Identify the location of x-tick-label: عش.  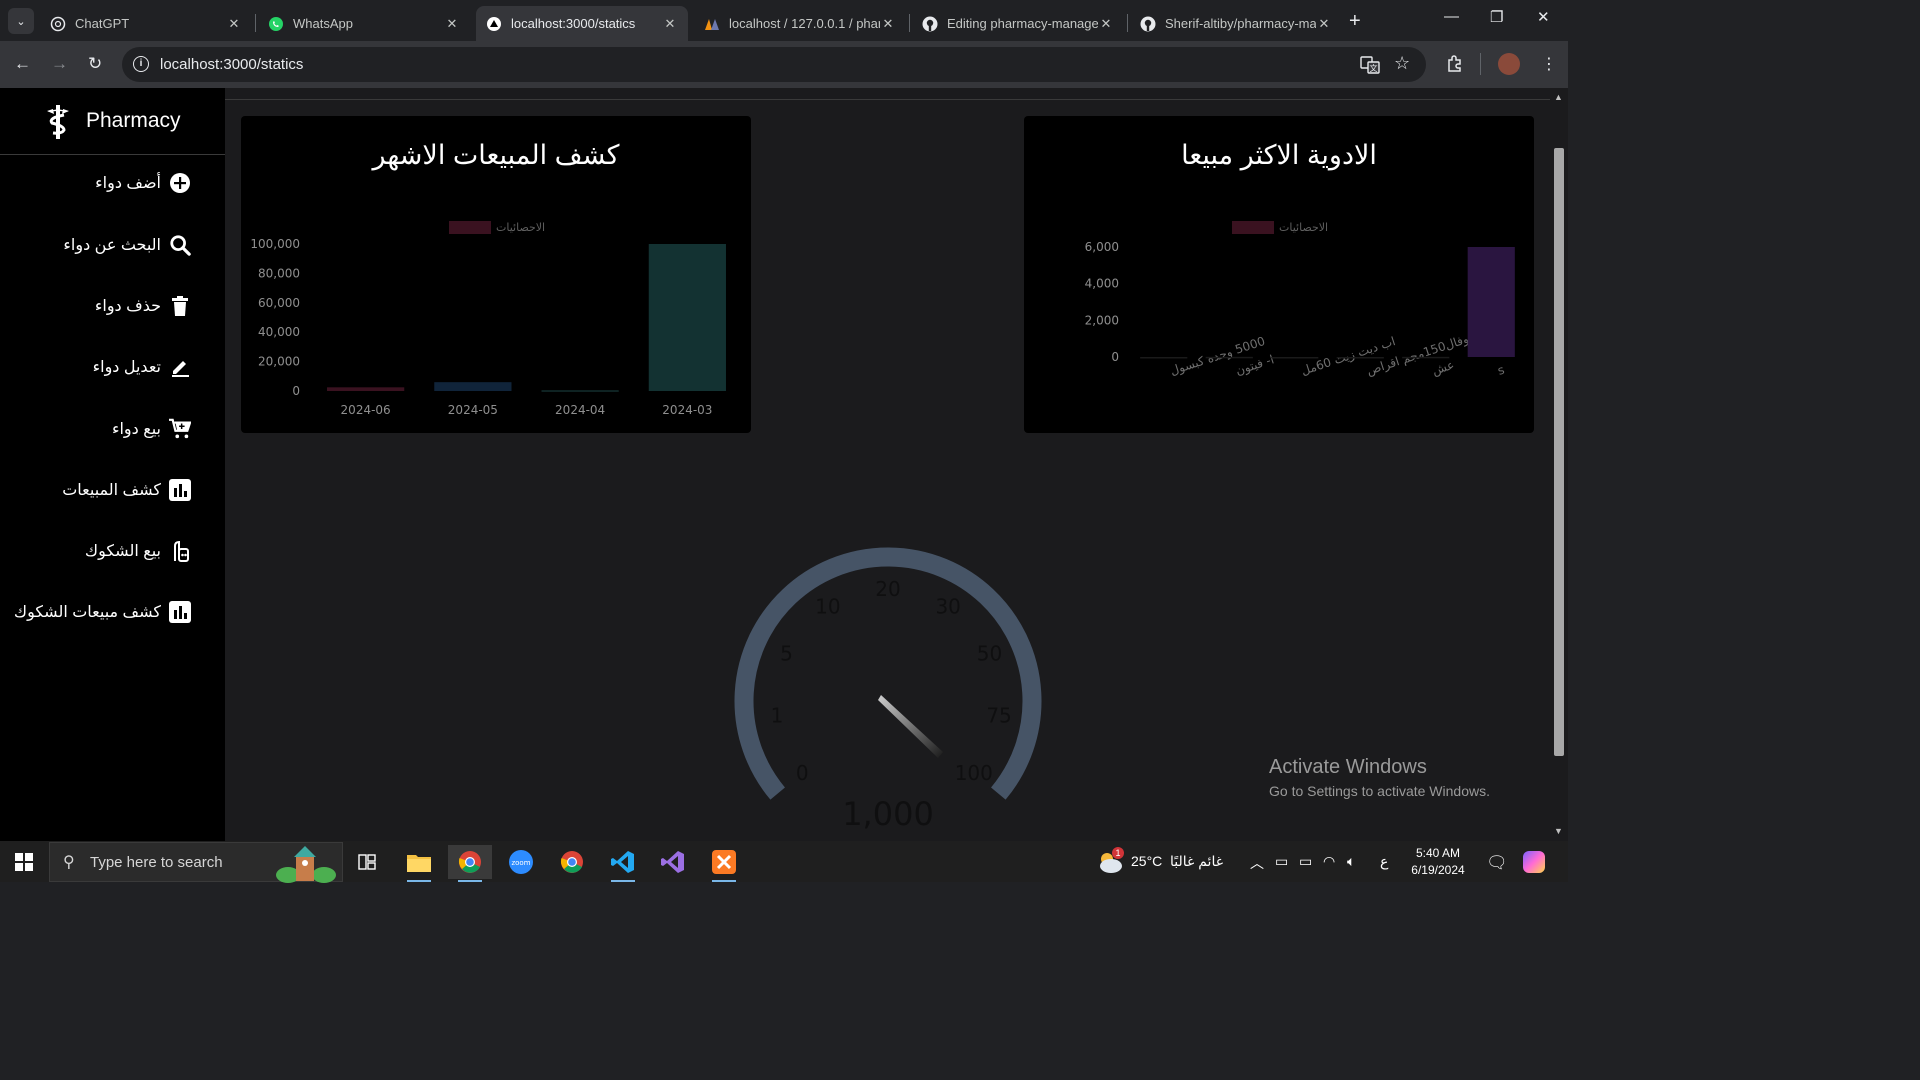
(1443, 368).